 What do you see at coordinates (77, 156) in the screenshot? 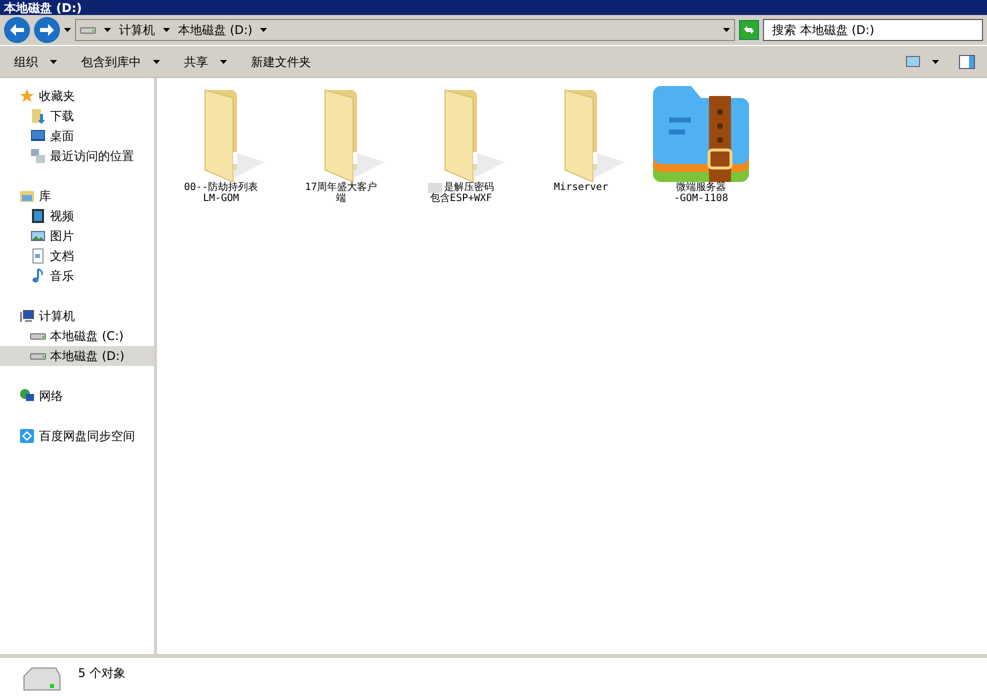
I see `sidebar-item: 最近访问的位置` at bounding box center [77, 156].